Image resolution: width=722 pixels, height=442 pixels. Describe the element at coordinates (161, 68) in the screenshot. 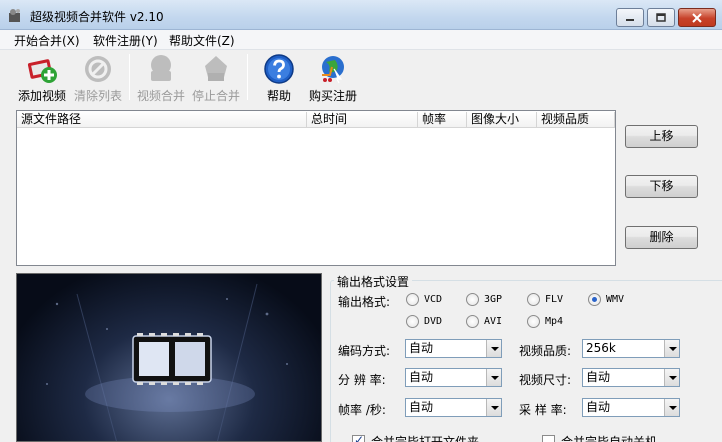

I see `merge-video-icon` at that location.